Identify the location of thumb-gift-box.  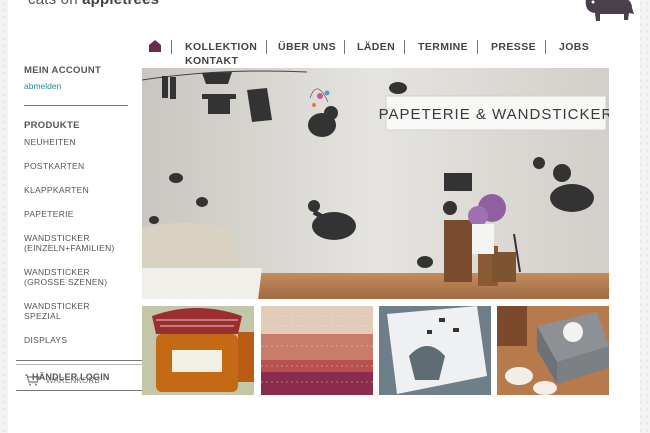
(553, 350).